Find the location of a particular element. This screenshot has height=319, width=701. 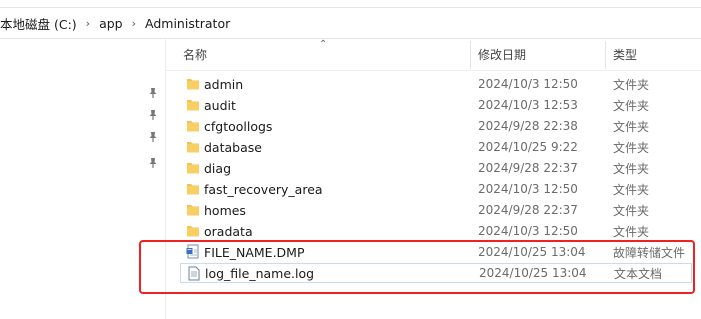

file-name: log_file_name.log is located at coordinates (260, 273).